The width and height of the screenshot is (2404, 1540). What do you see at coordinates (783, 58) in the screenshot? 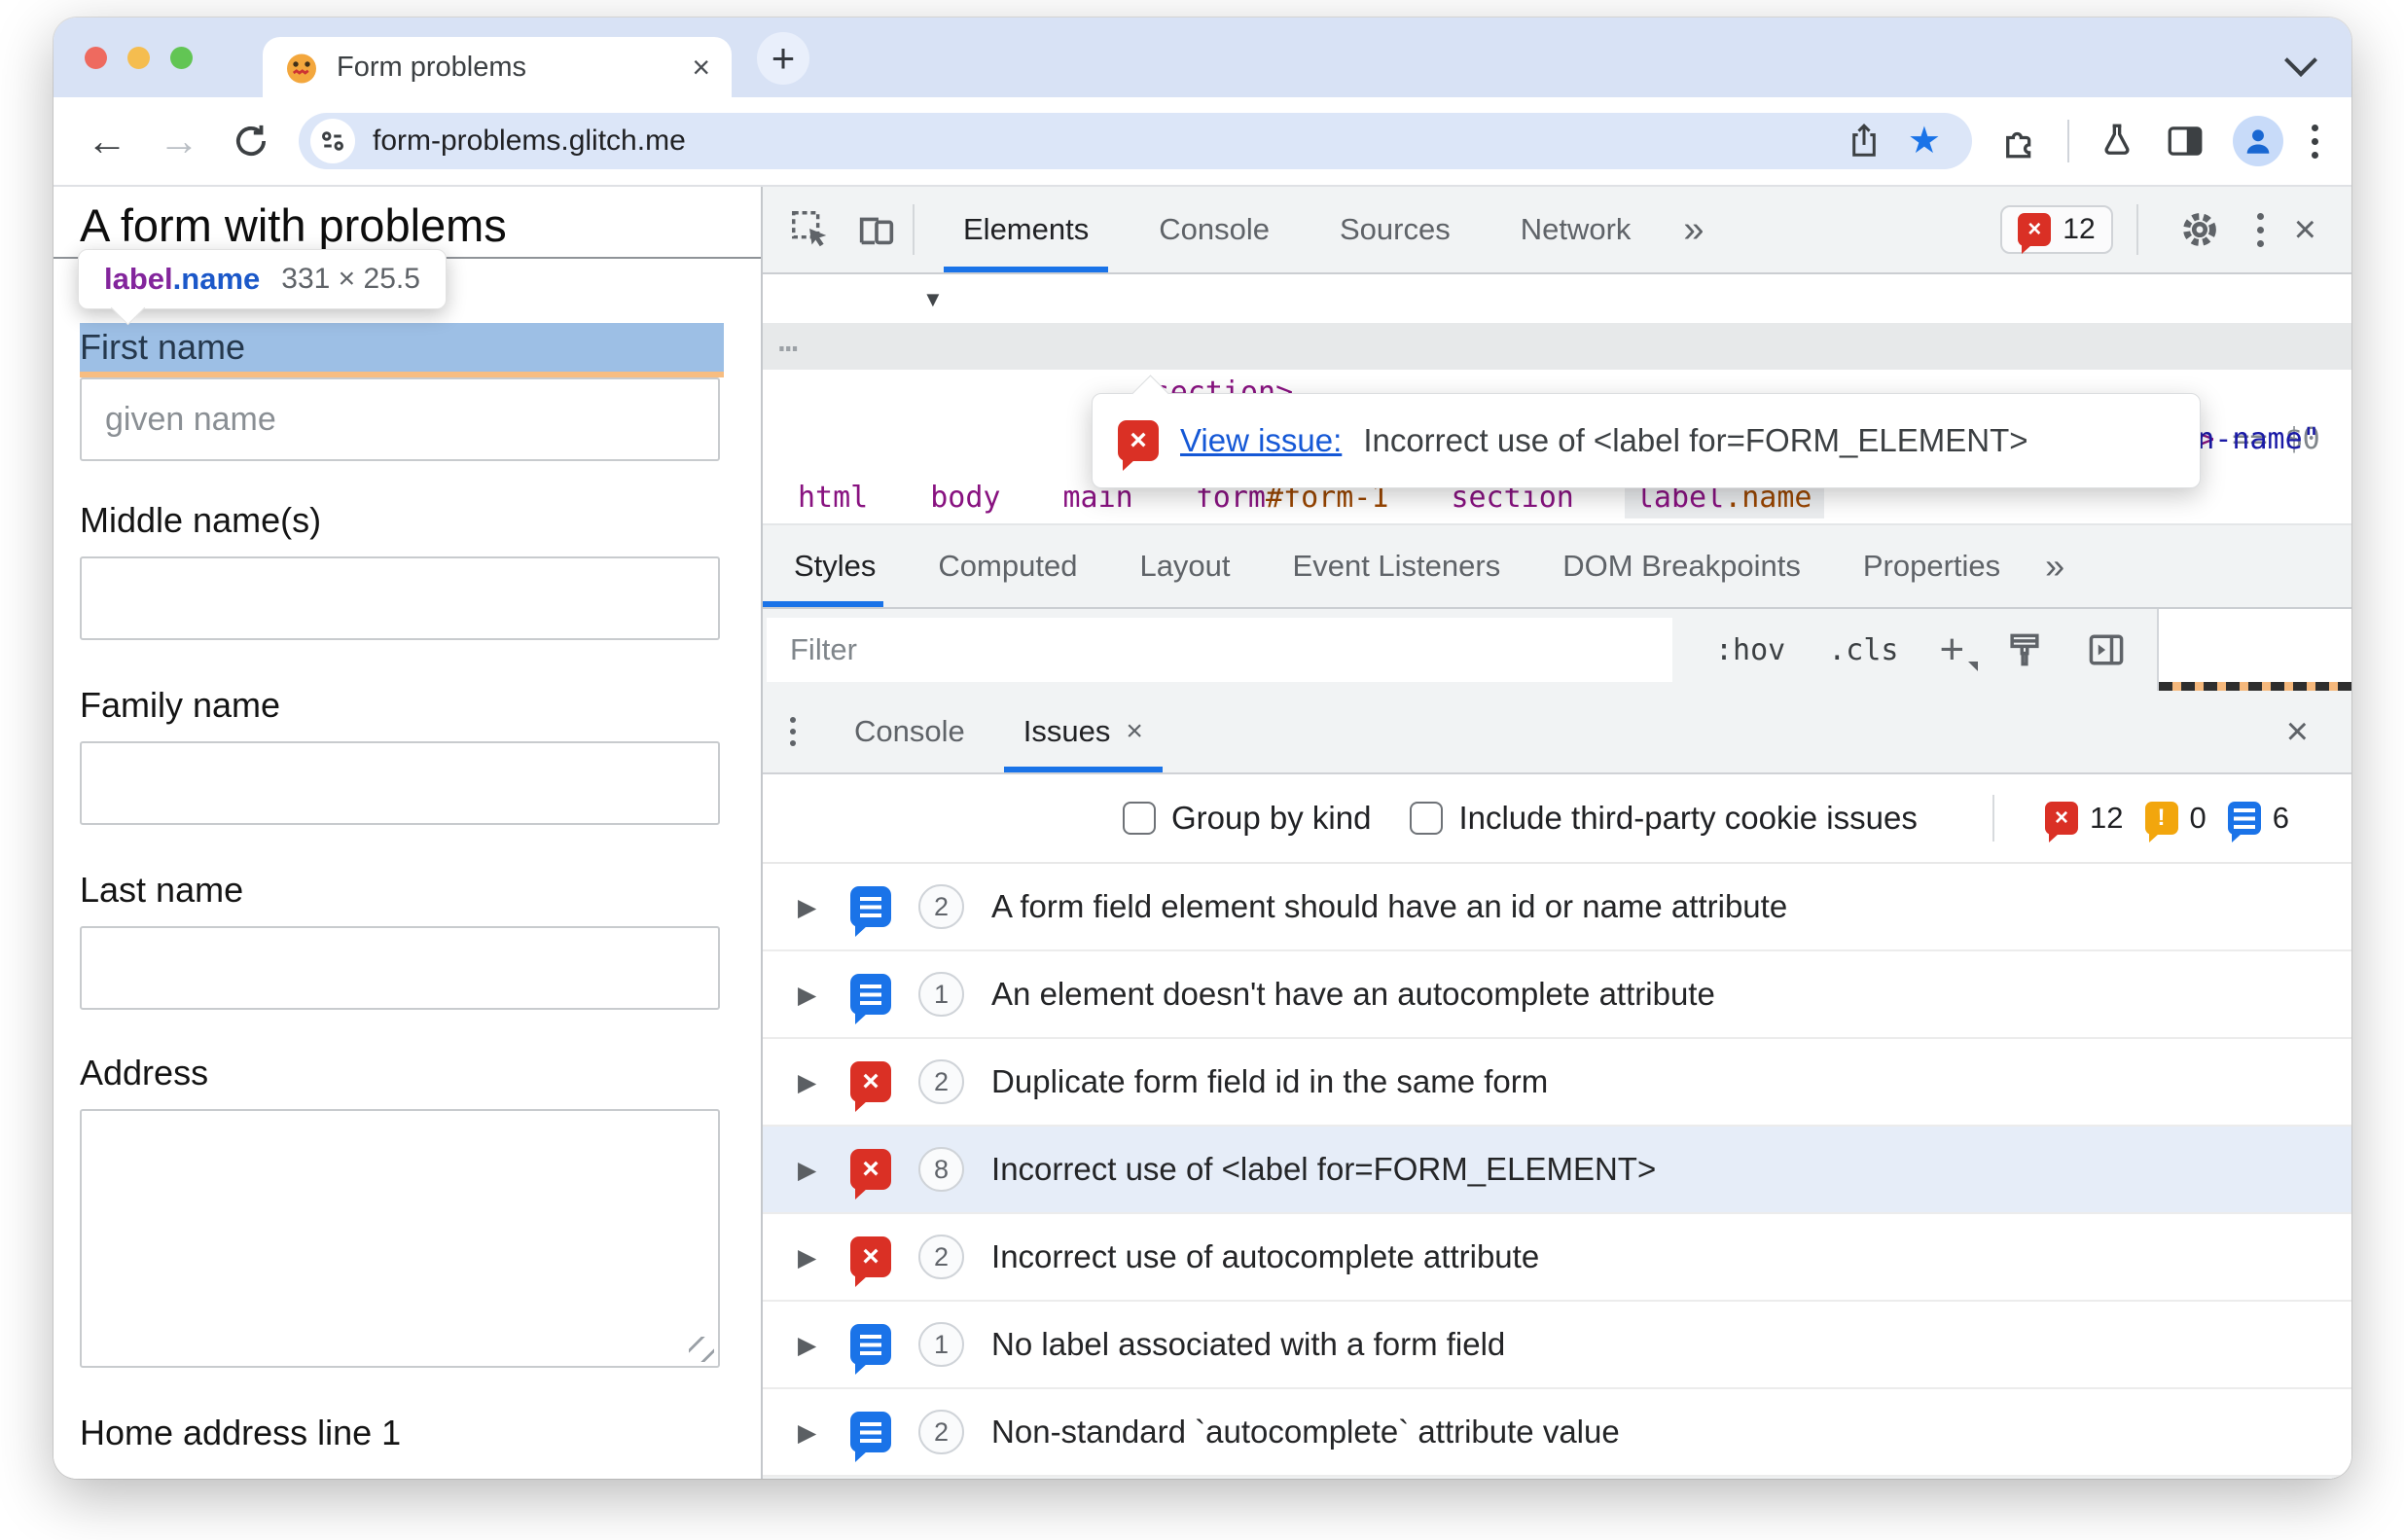
I see `new-tab-button: +` at bounding box center [783, 58].